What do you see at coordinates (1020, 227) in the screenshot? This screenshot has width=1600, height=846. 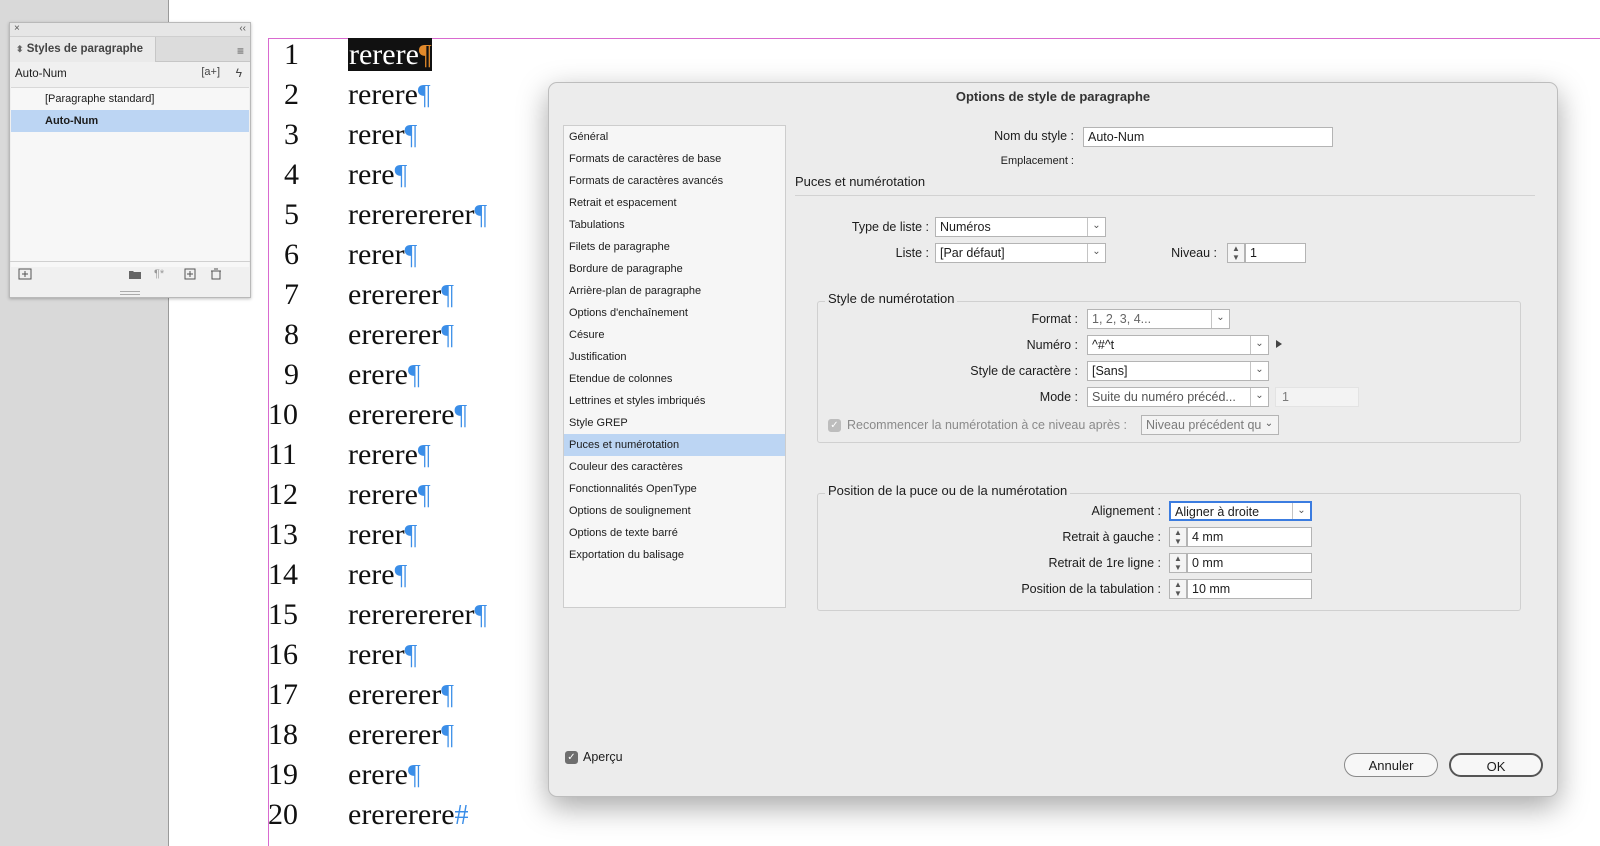 I see `list-type-select: Numéros ⌄` at bounding box center [1020, 227].